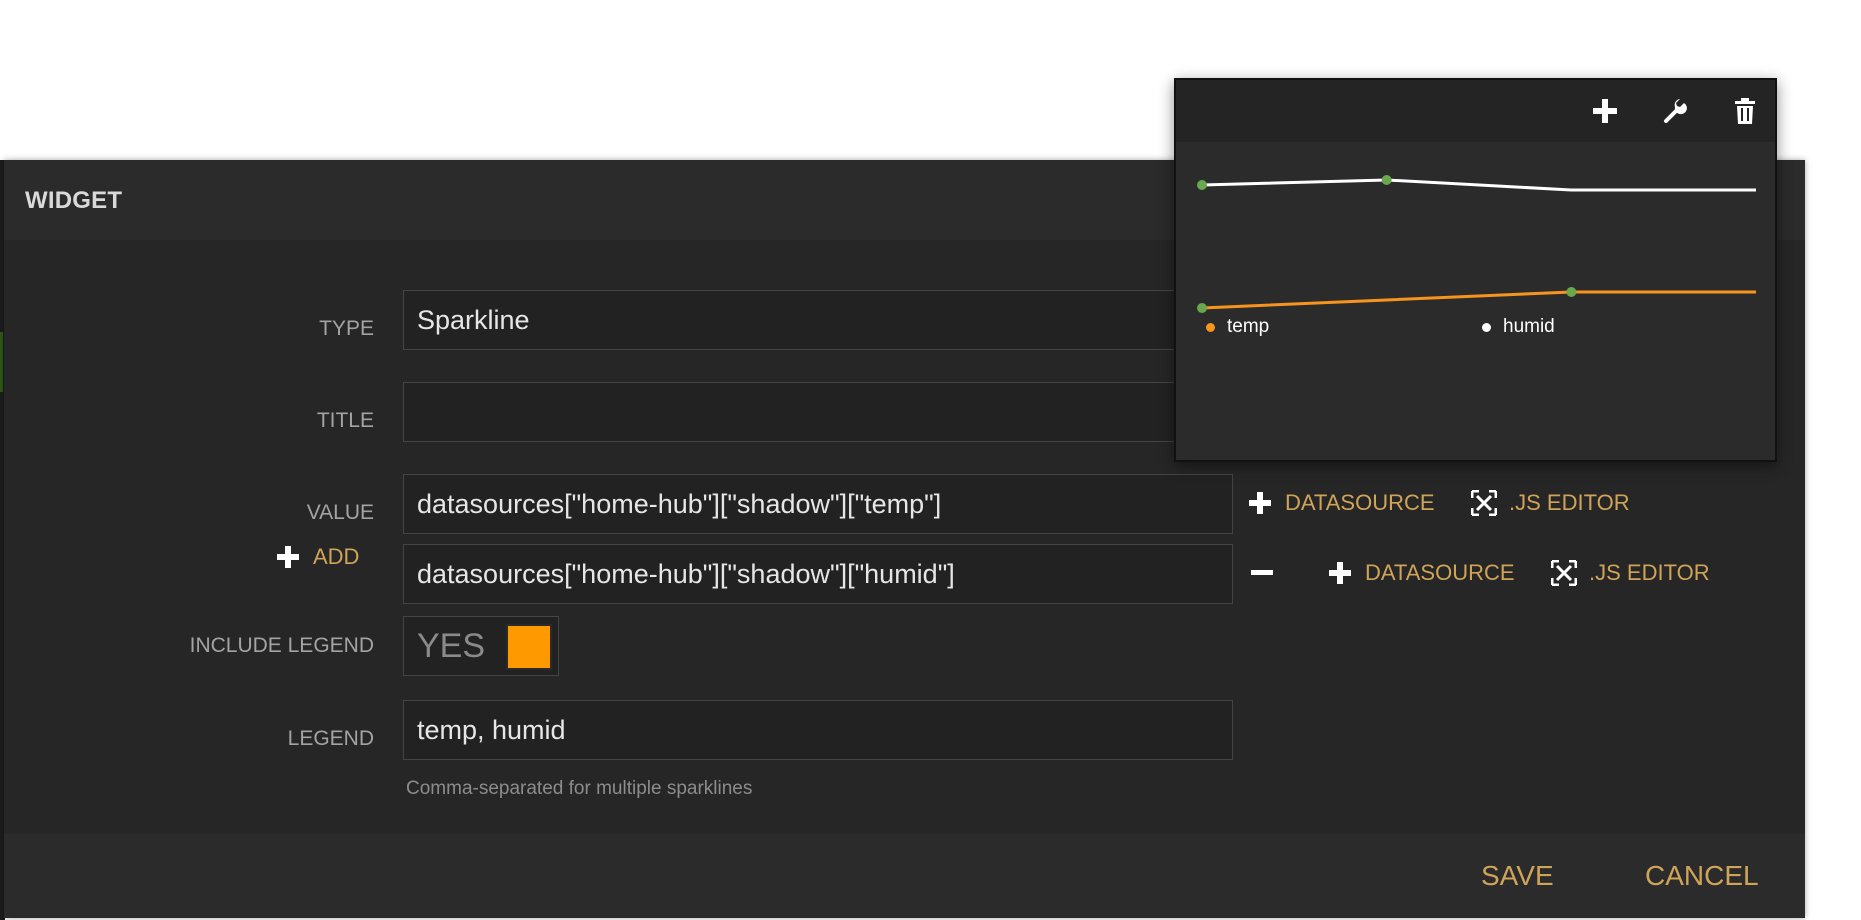 The width and height of the screenshot is (1861, 920). What do you see at coordinates (1529, 326) in the screenshot?
I see `legend-label-humid: humid` at bounding box center [1529, 326].